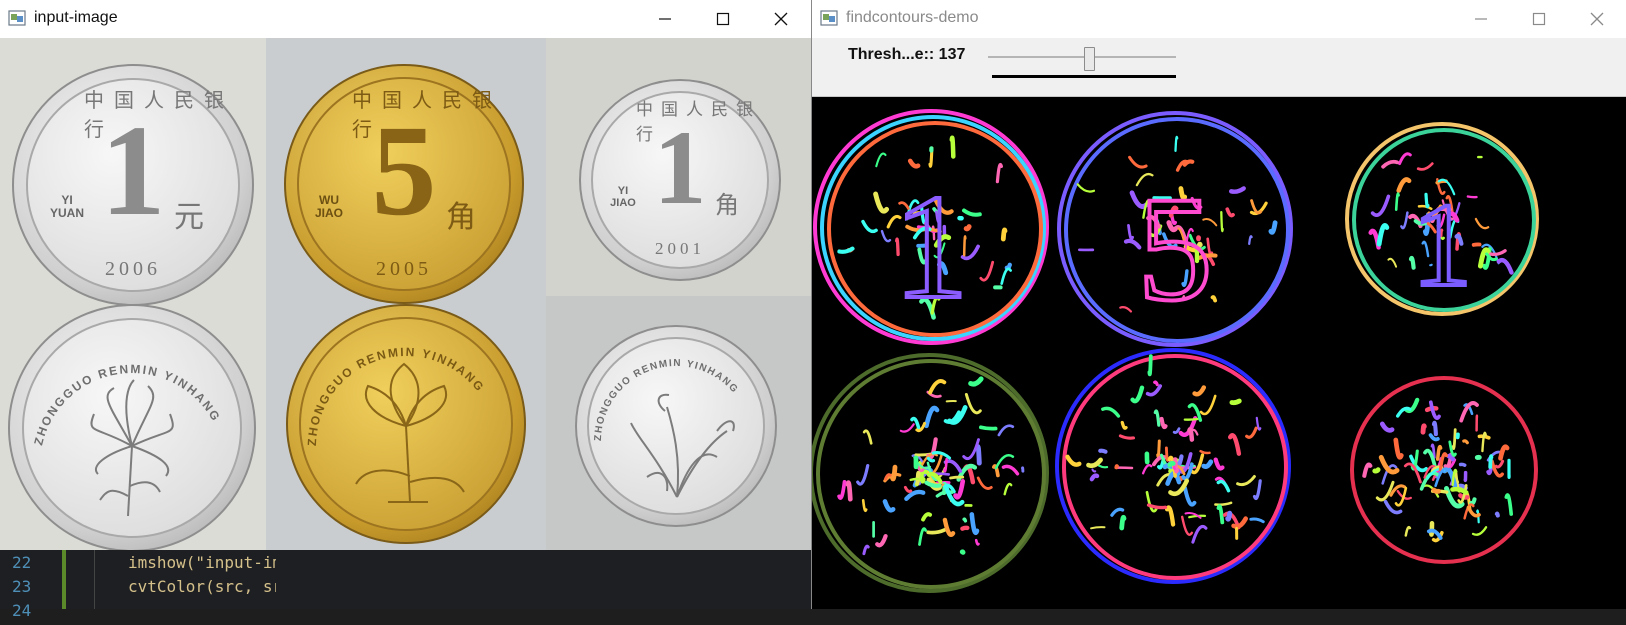  I want to click on coin-five-jiao: 中国人民银行 5 WU JIAO 角 2005, so click(404, 184).